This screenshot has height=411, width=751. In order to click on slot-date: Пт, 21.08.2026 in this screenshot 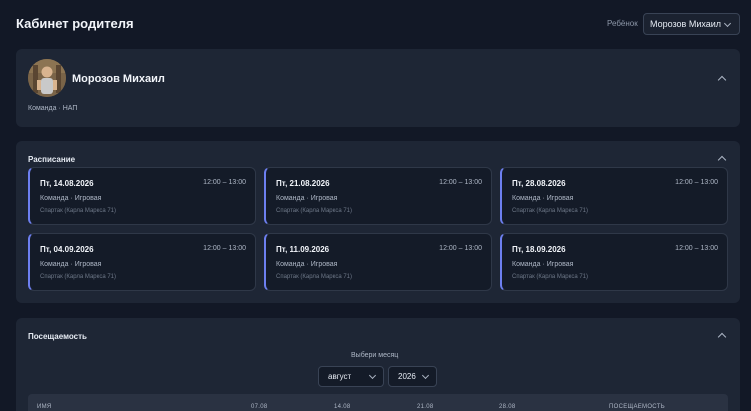, I will do `click(303, 183)`.